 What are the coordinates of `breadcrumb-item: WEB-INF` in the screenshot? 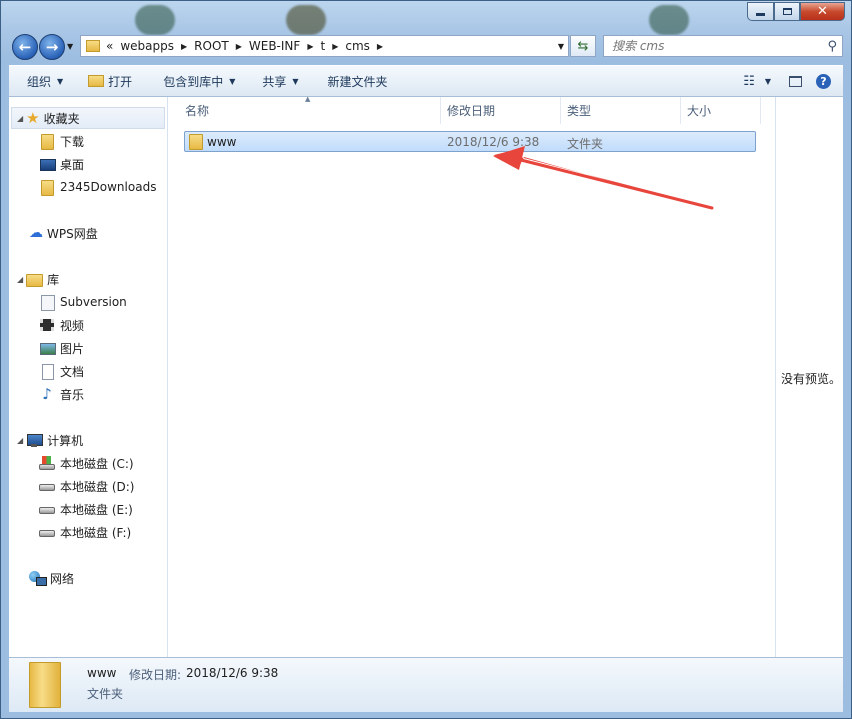 It's located at (274, 46).